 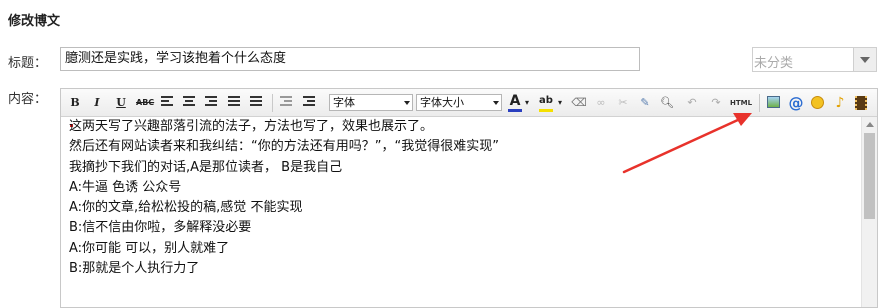 What do you see at coordinates (160, 228) in the screenshot?
I see `content-line: B:信不信由你啦，多解释没必要` at bounding box center [160, 228].